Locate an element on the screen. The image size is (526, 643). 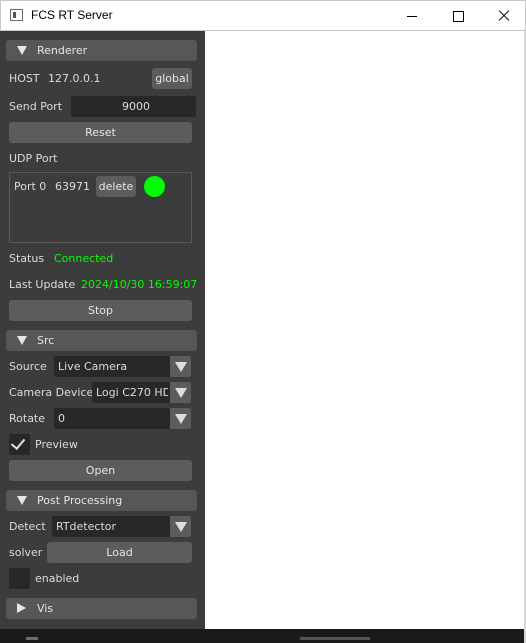
close-button is located at coordinates (503, 16).